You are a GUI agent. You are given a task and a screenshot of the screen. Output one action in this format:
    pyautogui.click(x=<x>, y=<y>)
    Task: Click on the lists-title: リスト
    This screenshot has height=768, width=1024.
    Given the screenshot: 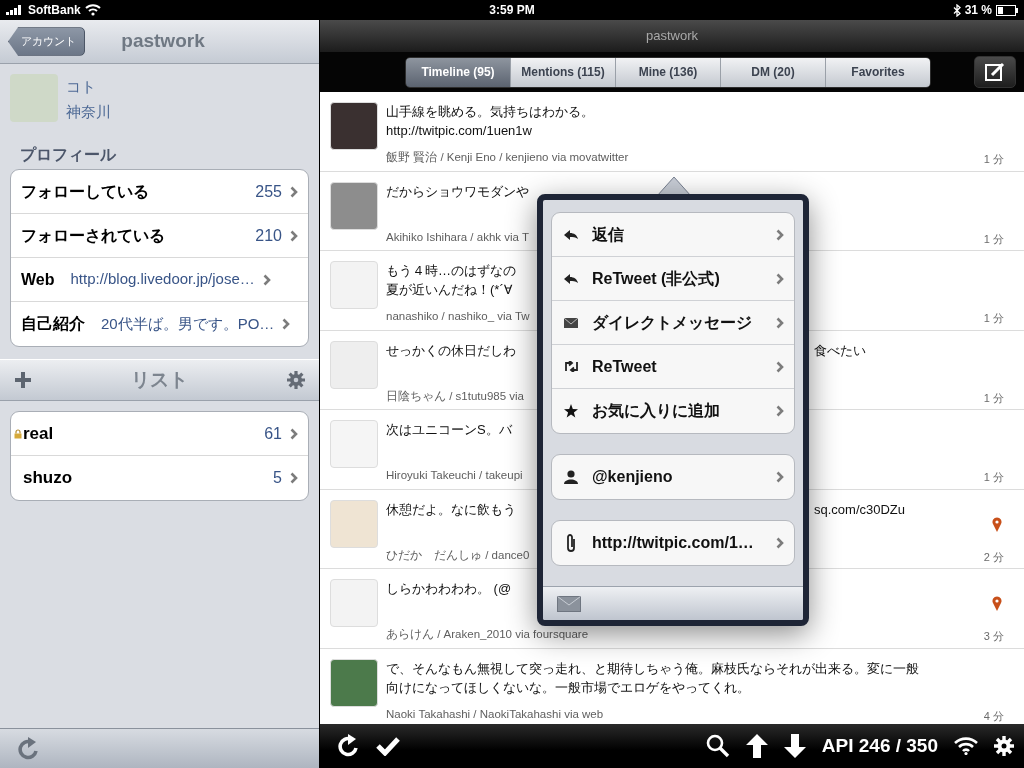 What is the action you would take?
    pyautogui.click(x=159, y=379)
    